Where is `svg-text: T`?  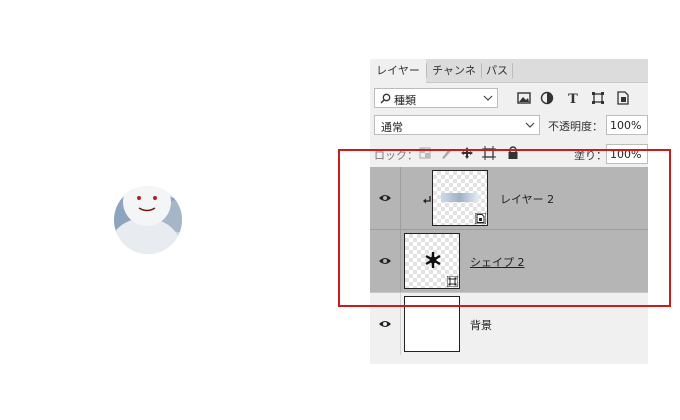 svg-text: T is located at coordinates (573, 98).